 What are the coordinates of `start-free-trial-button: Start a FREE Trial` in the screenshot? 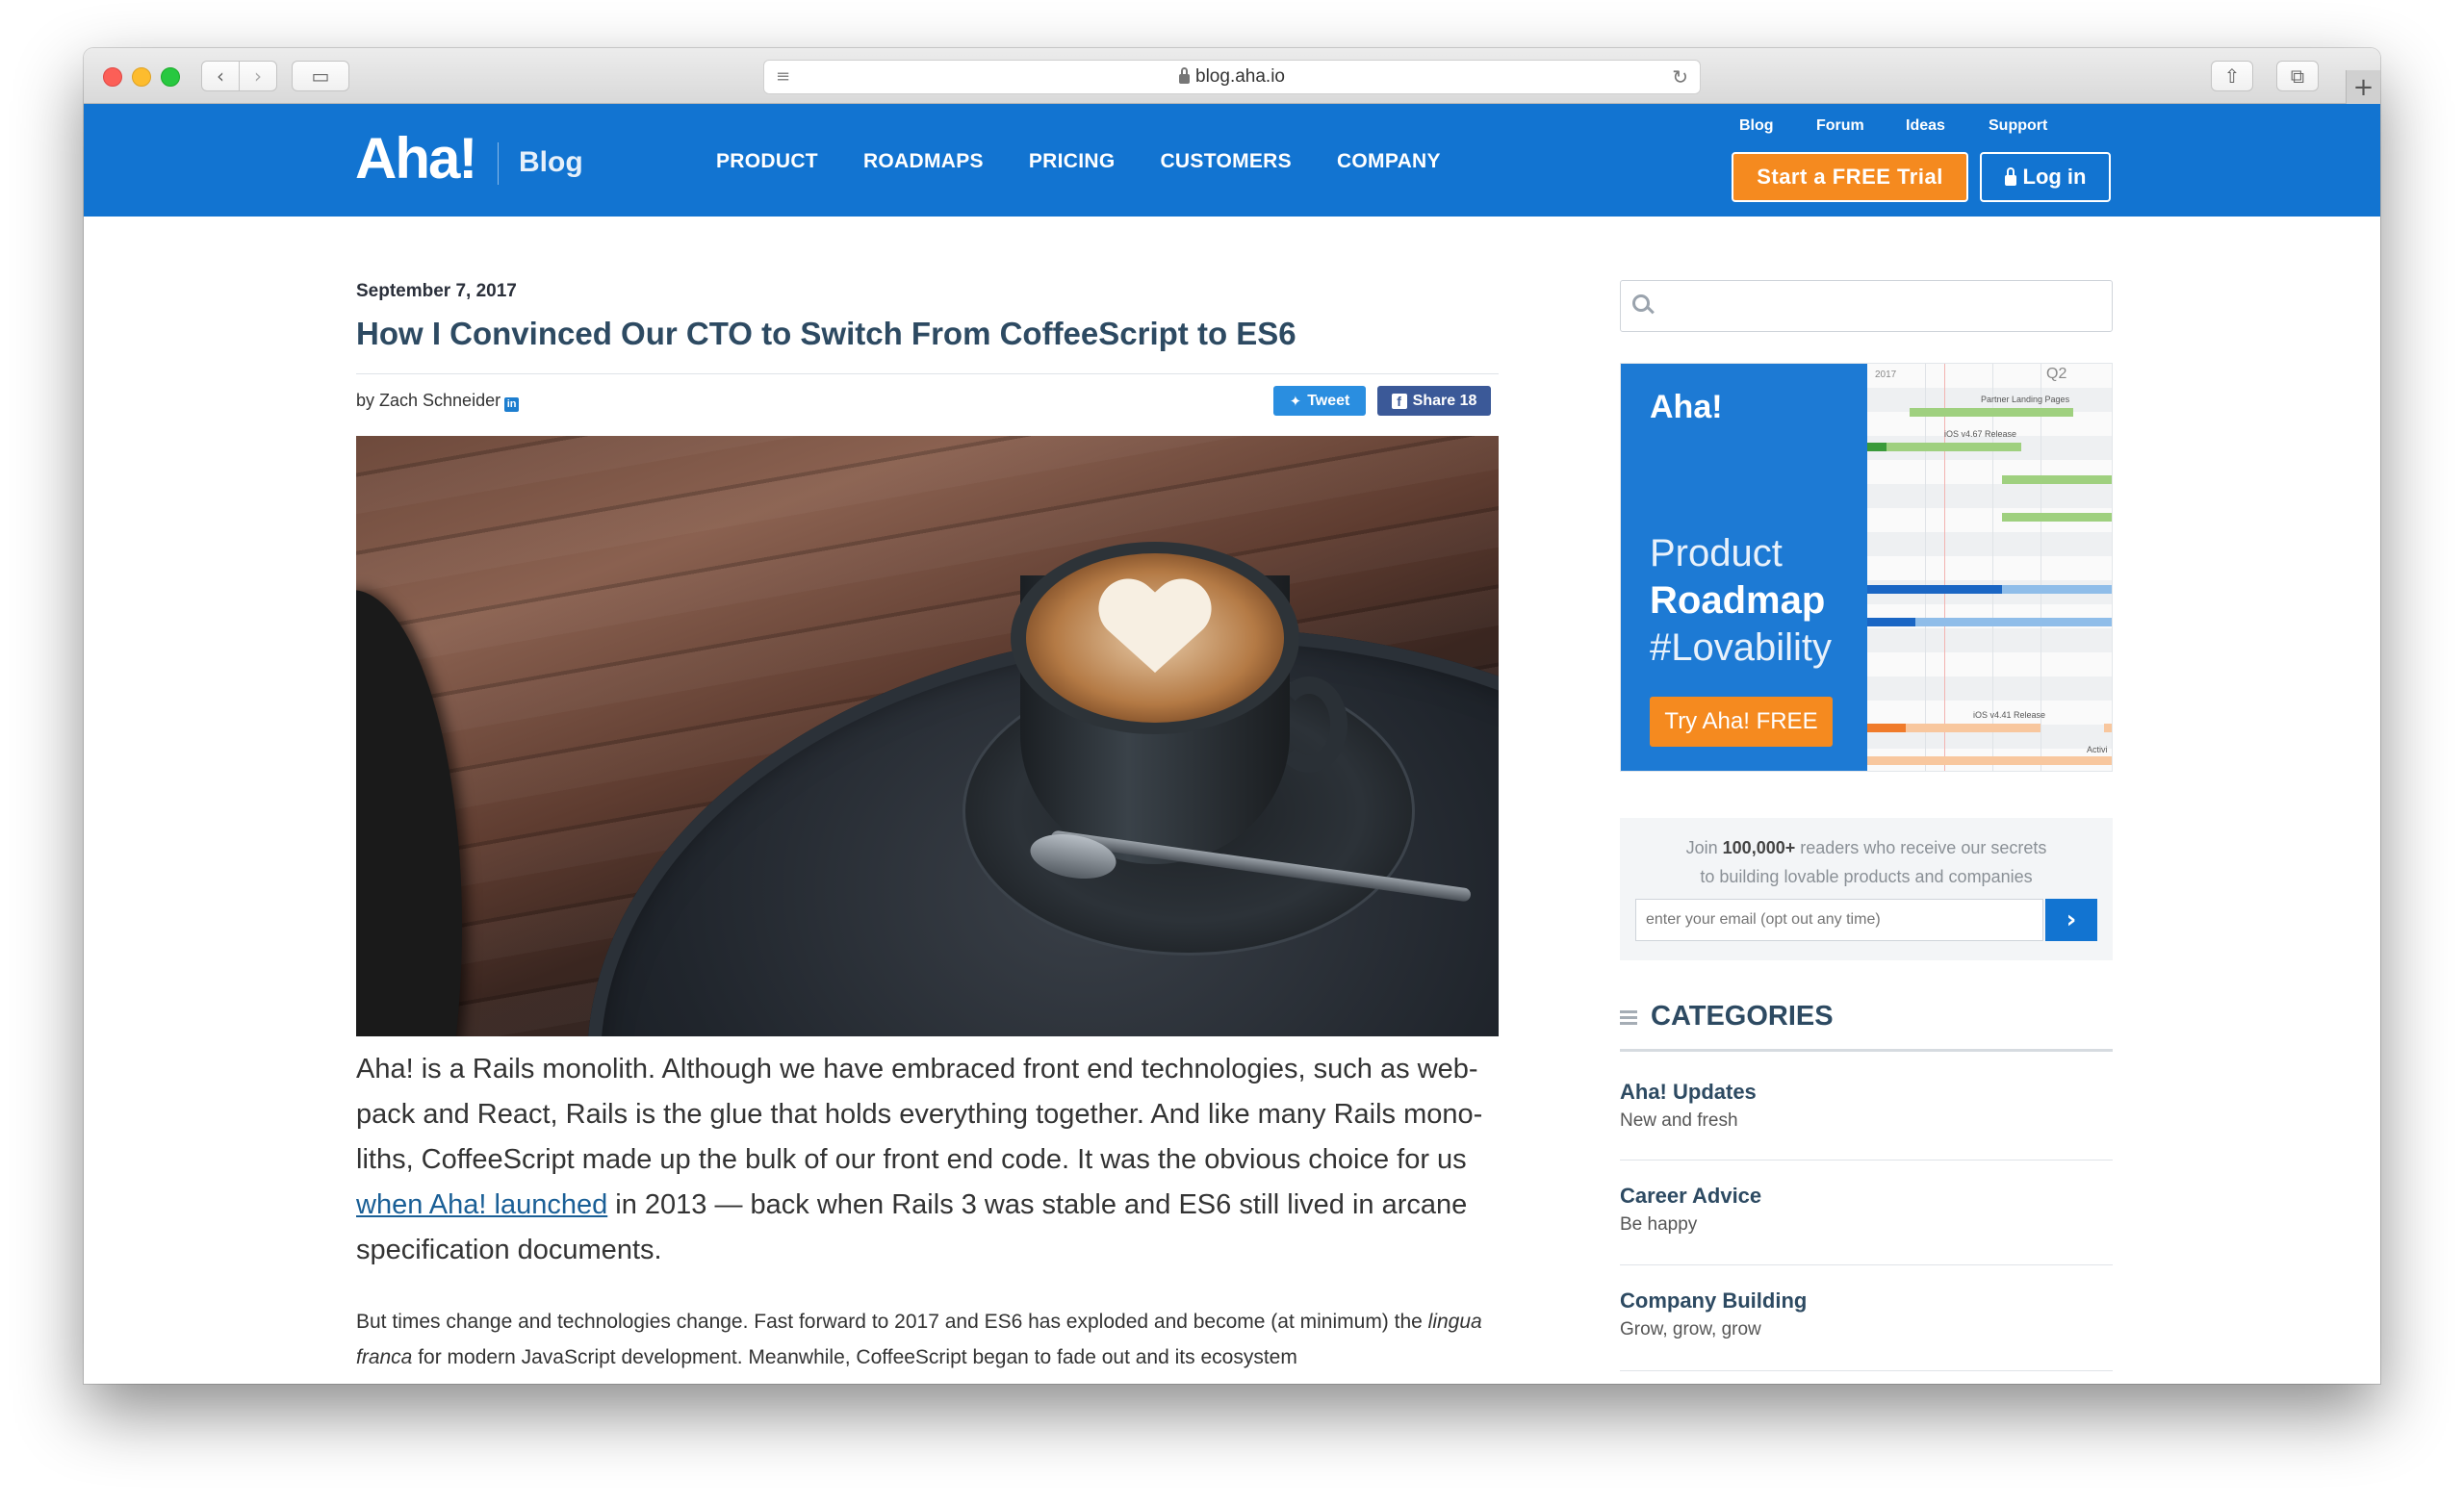 It's located at (1850, 177).